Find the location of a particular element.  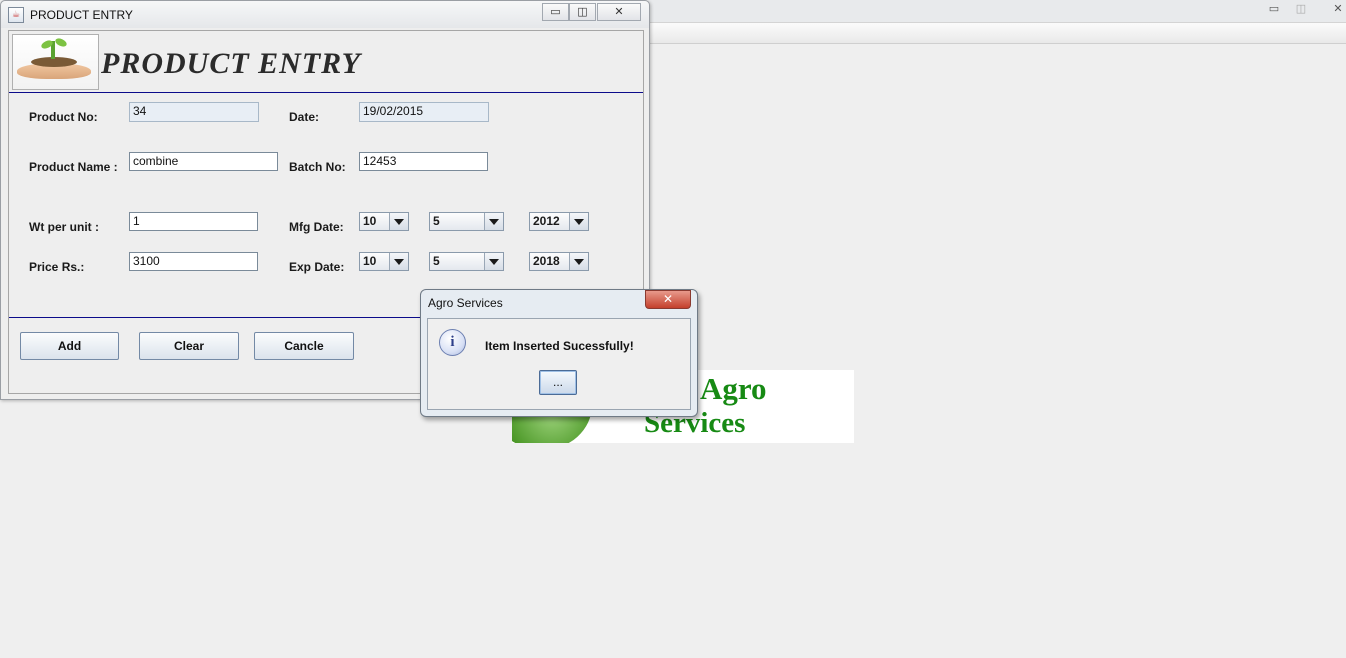

mfg-month-value: 5 is located at coordinates (436, 221).